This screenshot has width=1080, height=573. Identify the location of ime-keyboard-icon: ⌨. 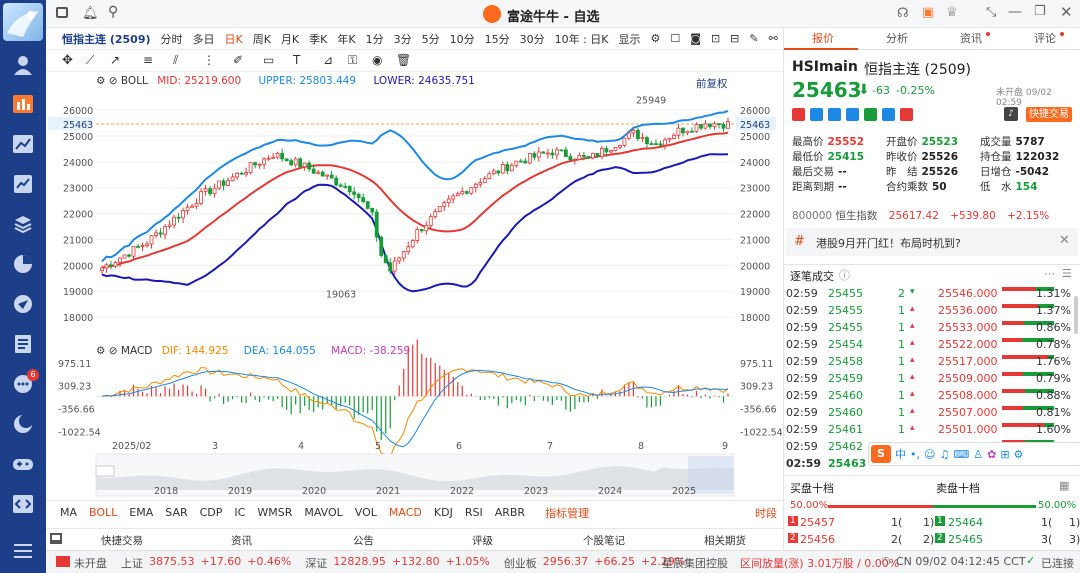
(961, 454).